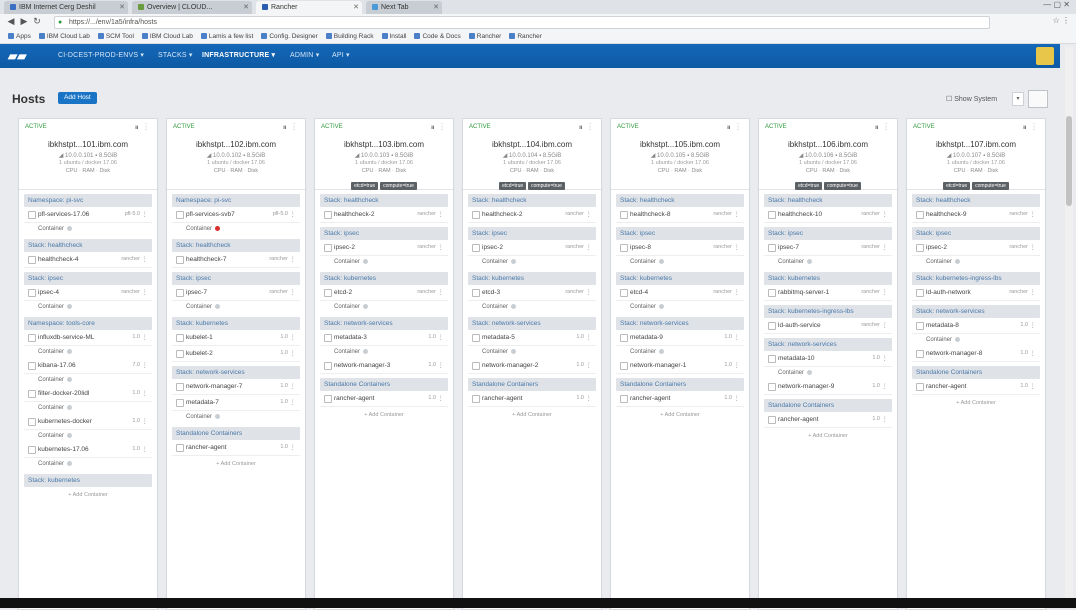 This screenshot has width=1076, height=610. I want to click on stack-title: Stack: healthcheck, so click(976, 200).